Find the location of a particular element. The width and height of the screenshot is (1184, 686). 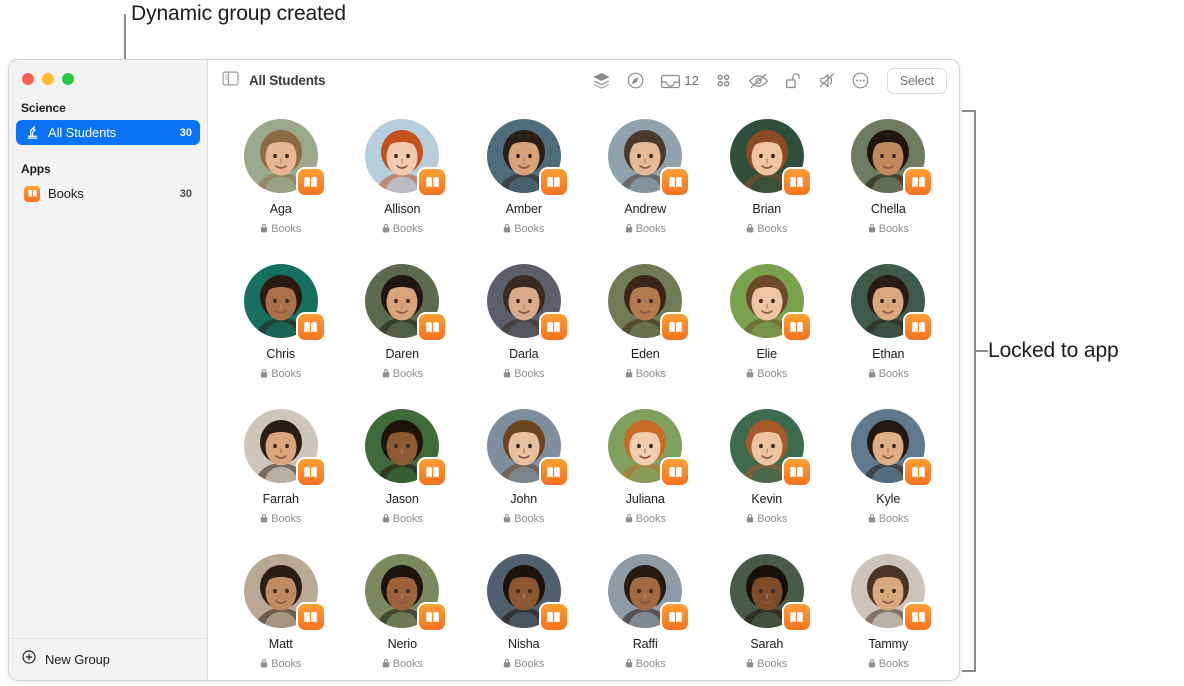

layers-icon is located at coordinates (601, 80).